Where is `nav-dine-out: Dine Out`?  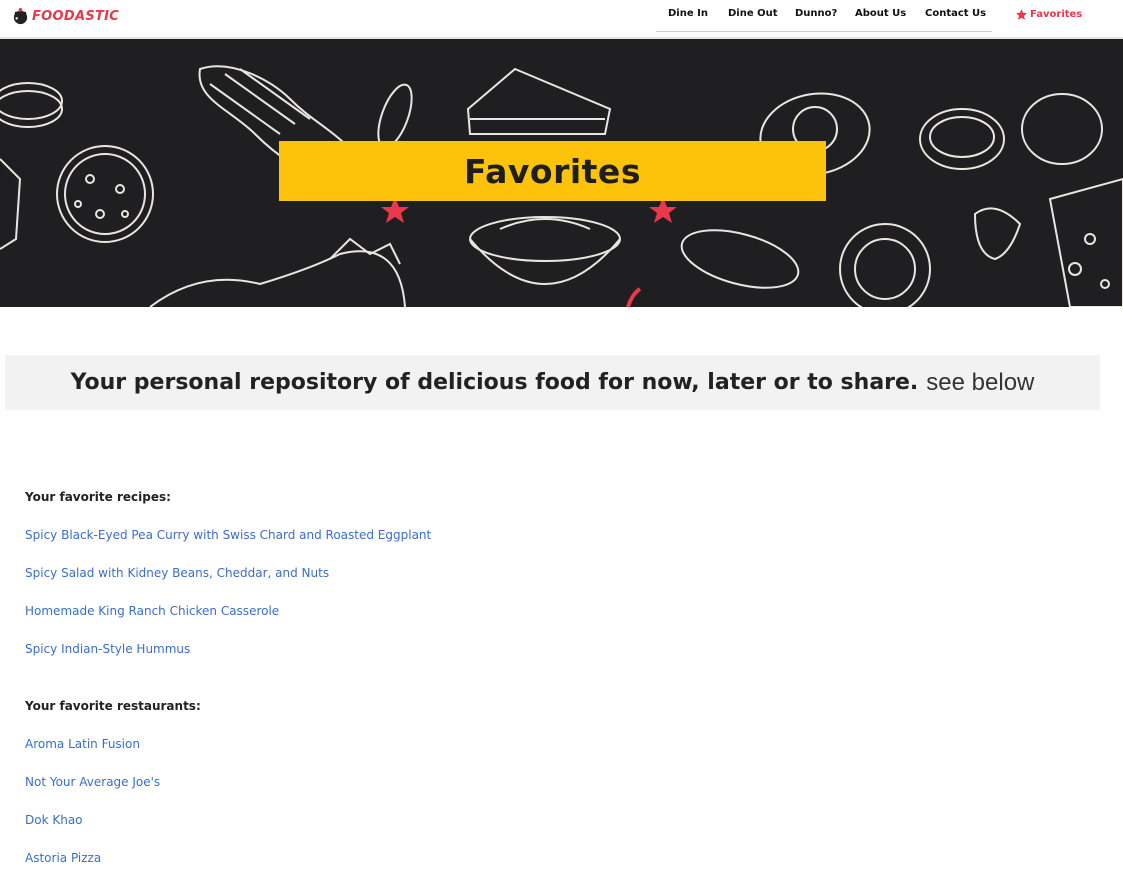 nav-dine-out: Dine Out is located at coordinates (753, 13).